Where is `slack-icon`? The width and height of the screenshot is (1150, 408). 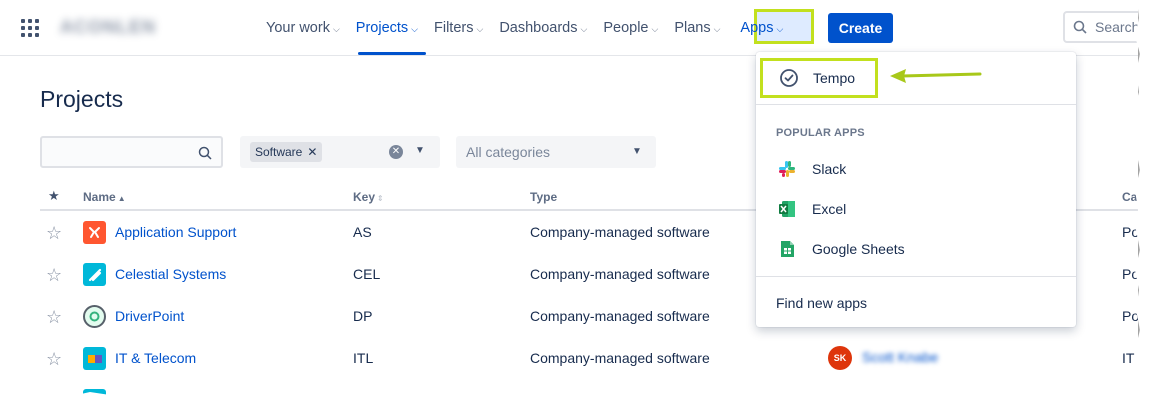
slack-icon is located at coordinates (787, 169).